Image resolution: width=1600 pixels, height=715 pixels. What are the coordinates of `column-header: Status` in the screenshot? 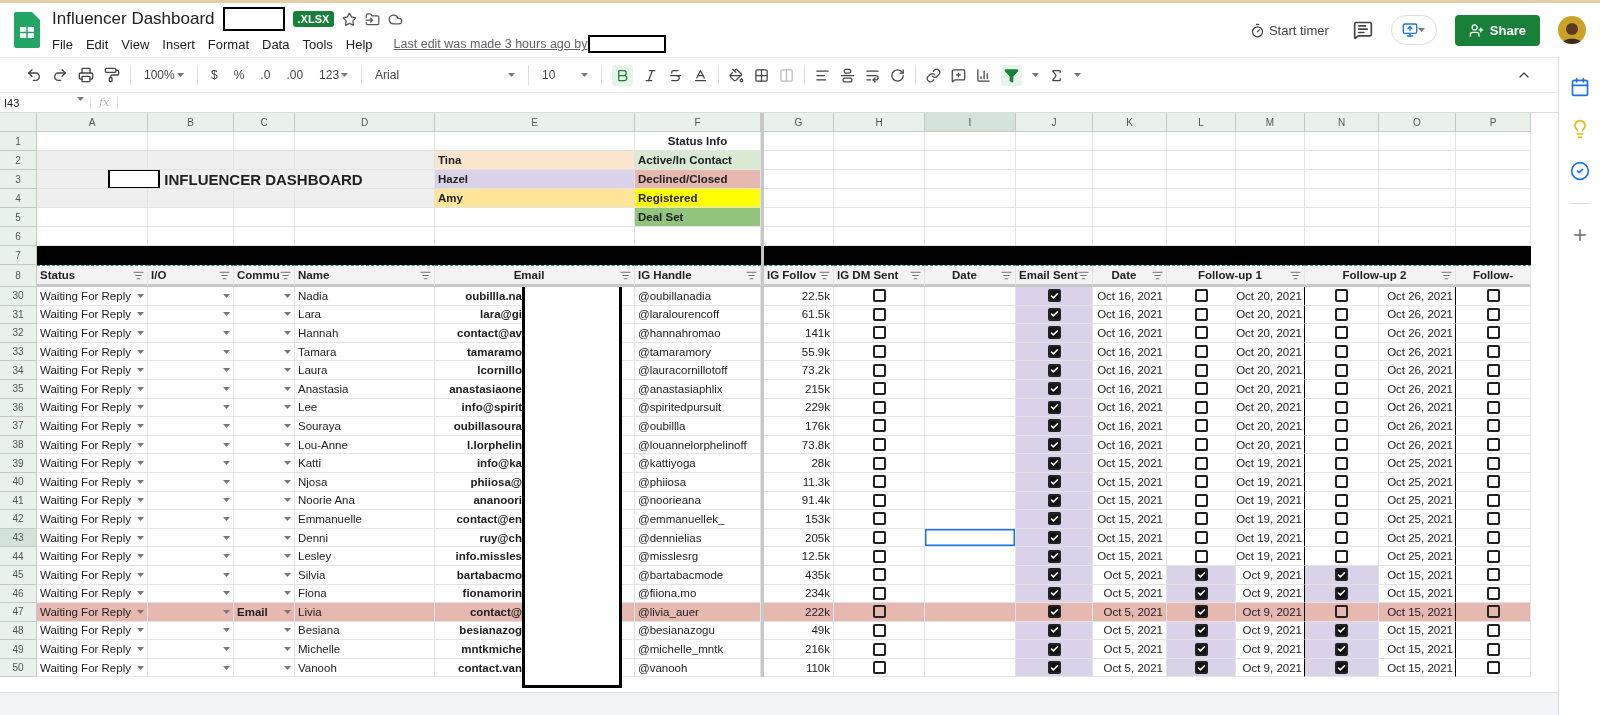 It's located at (92, 276).